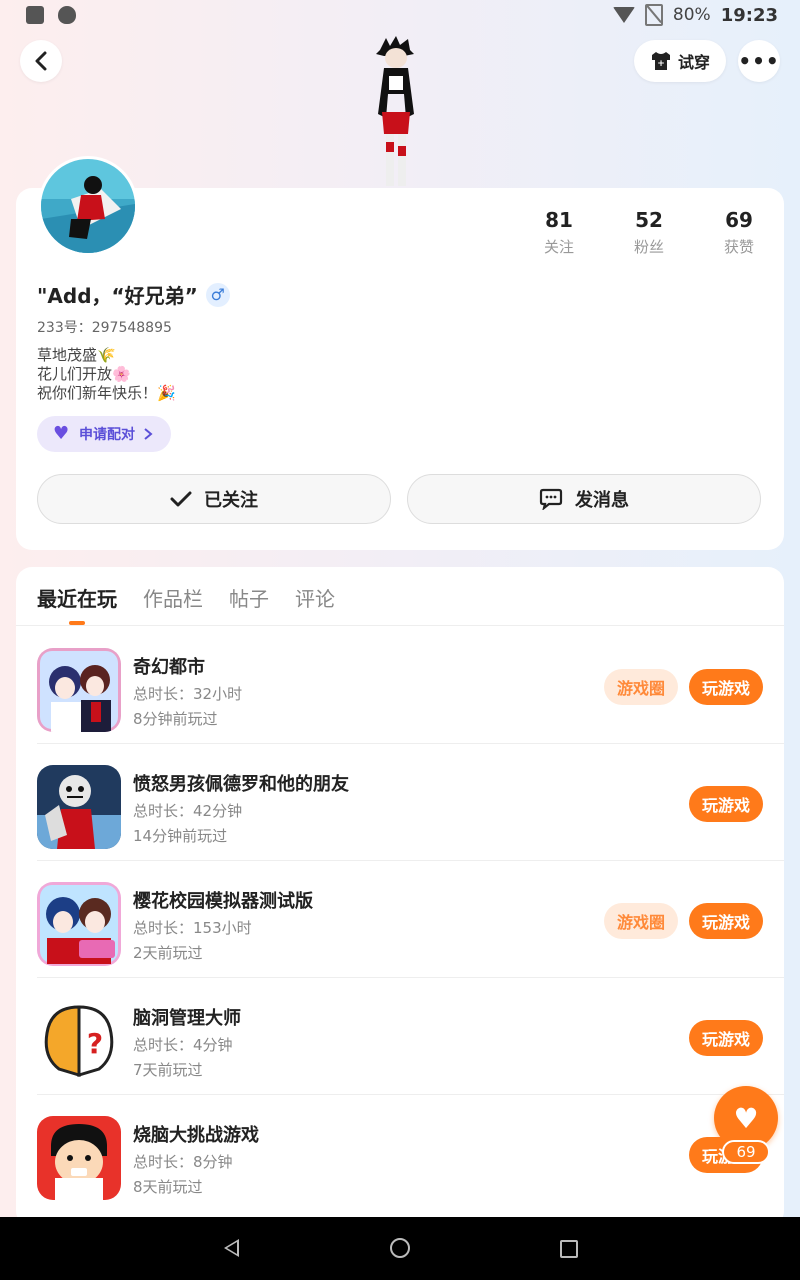  What do you see at coordinates (175, 719) in the screenshot?
I see `game-last-played: 8分钟前玩过` at bounding box center [175, 719].